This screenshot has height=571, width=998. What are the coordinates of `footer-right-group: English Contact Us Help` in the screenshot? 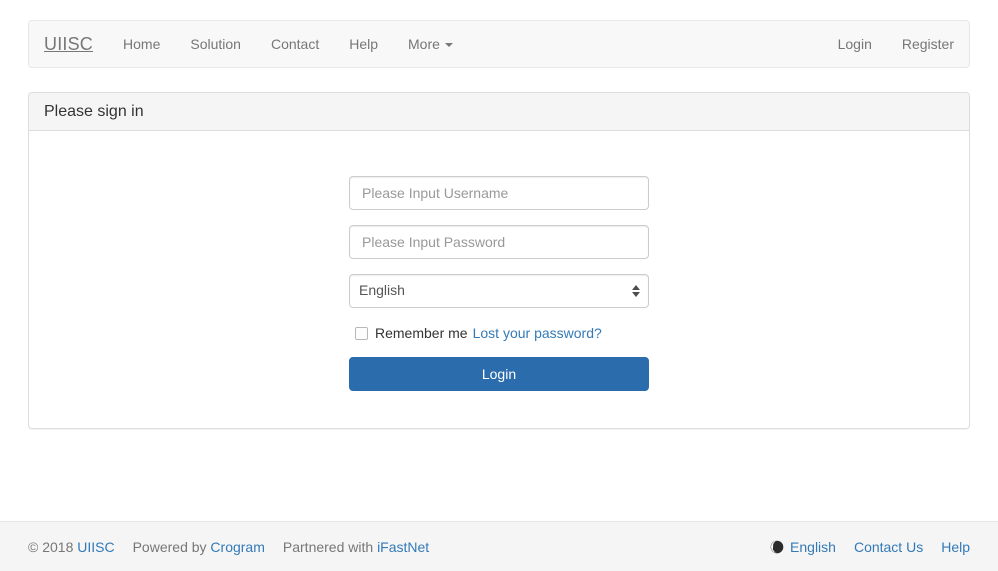 It's located at (870, 547).